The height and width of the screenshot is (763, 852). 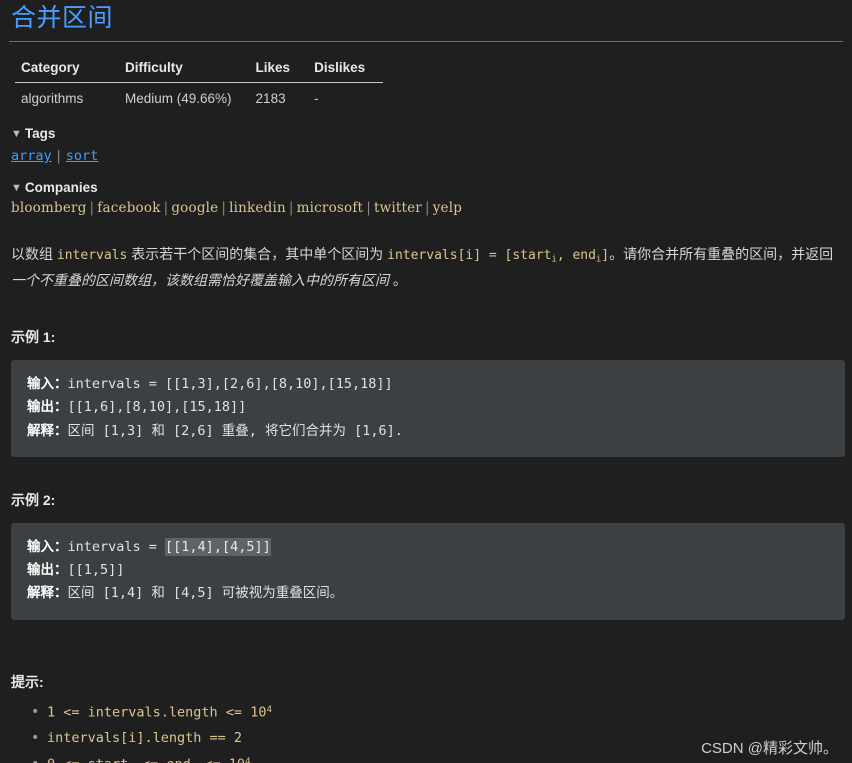 I want to click on company-linkedin: linkedin, so click(x=257, y=208).